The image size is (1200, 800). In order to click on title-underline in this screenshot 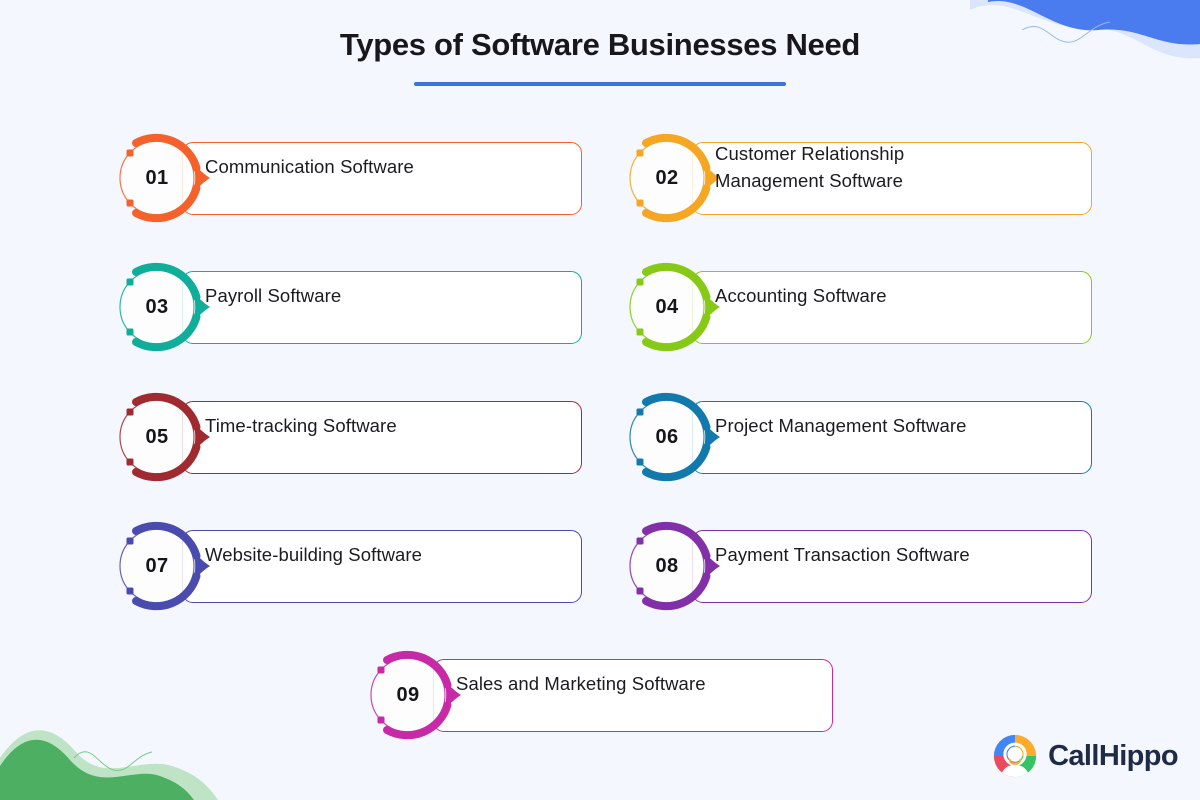, I will do `click(600, 84)`.